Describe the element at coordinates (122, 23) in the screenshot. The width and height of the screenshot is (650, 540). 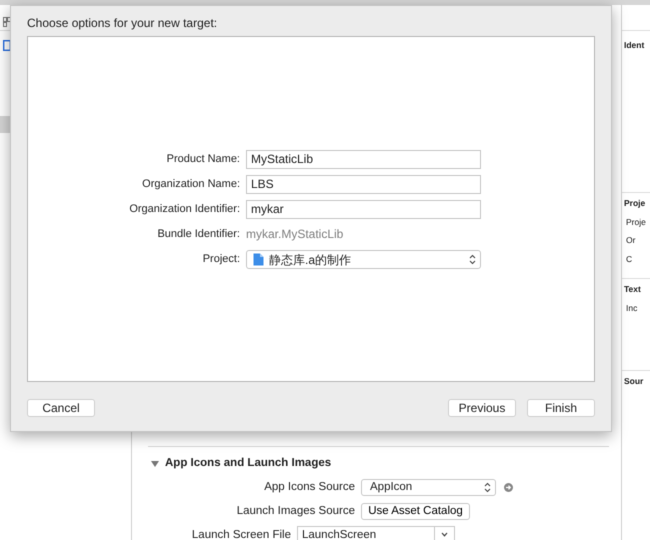
I see `dialog-title: Choose options for your new target:` at that location.